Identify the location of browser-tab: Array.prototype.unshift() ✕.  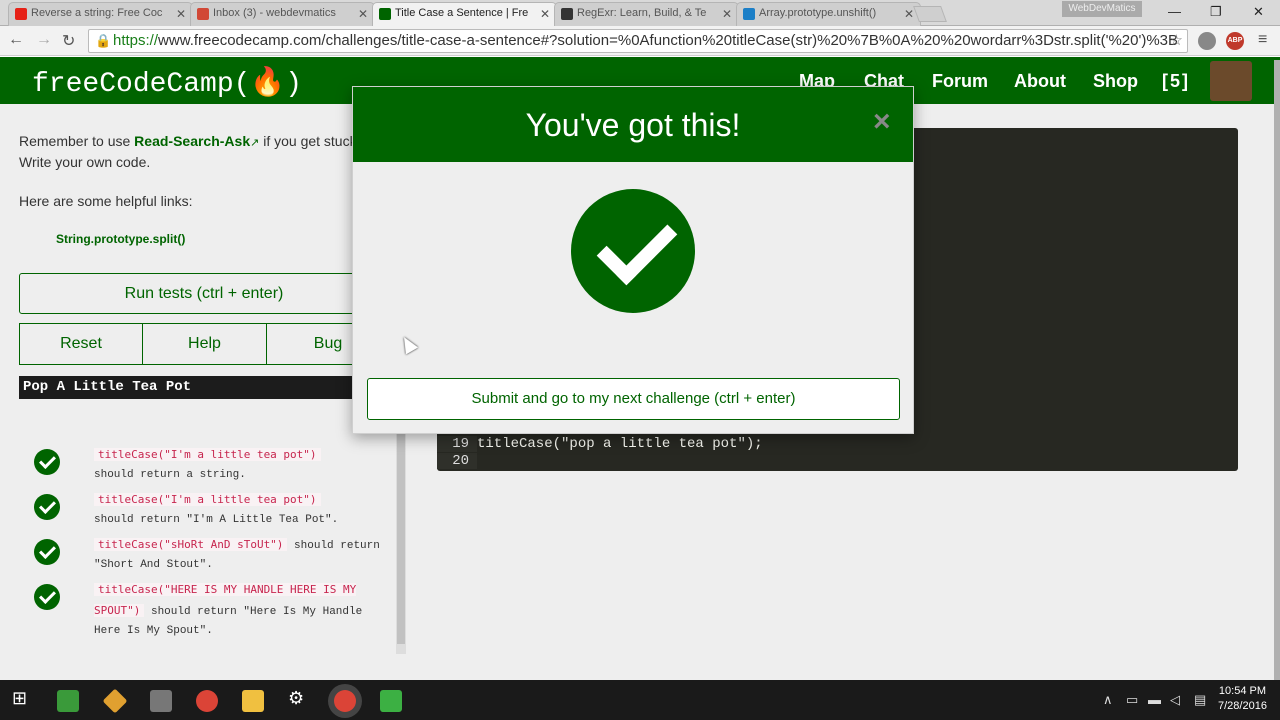
(828, 14).